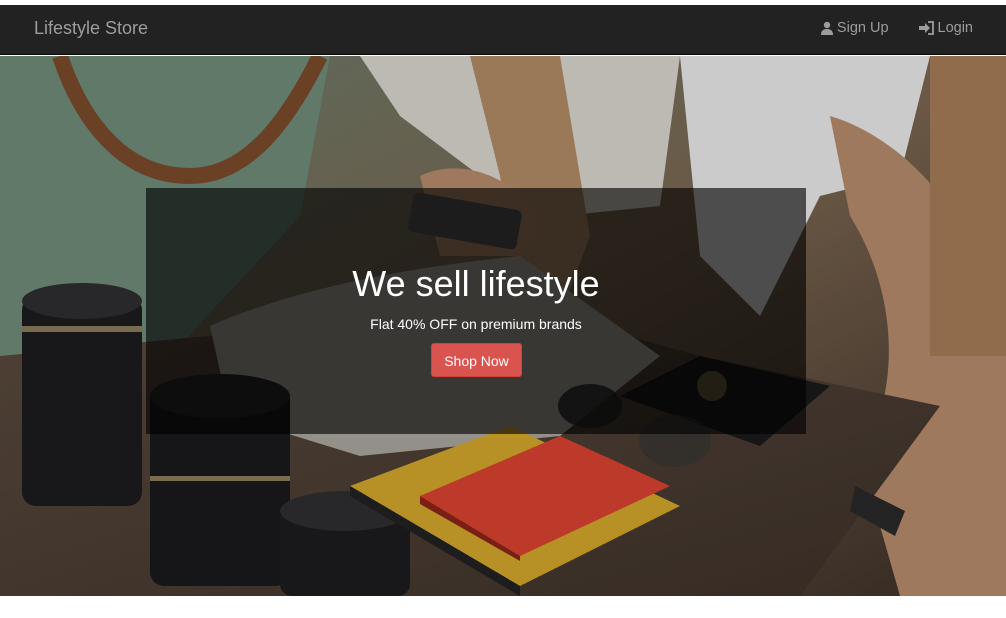  Describe the element at coordinates (896, 28) in the screenshot. I see `navbar-right-links: Sign Up Login` at that location.